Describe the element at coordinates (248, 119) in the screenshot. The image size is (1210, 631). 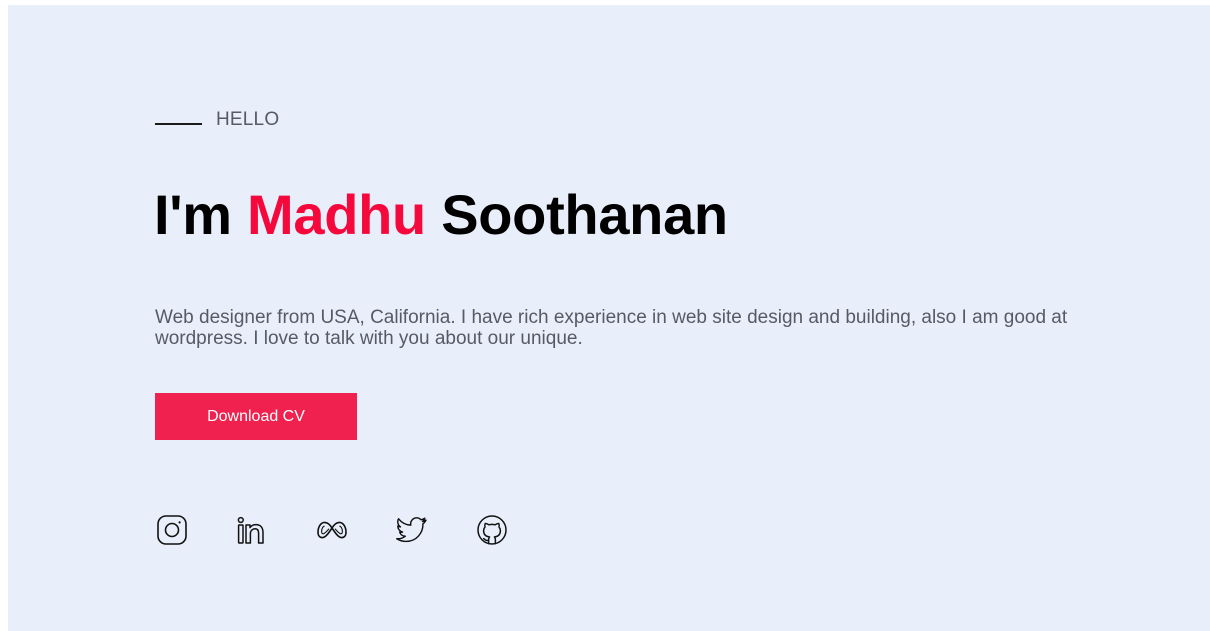
I see `eyebrow-text: HELLO` at that location.